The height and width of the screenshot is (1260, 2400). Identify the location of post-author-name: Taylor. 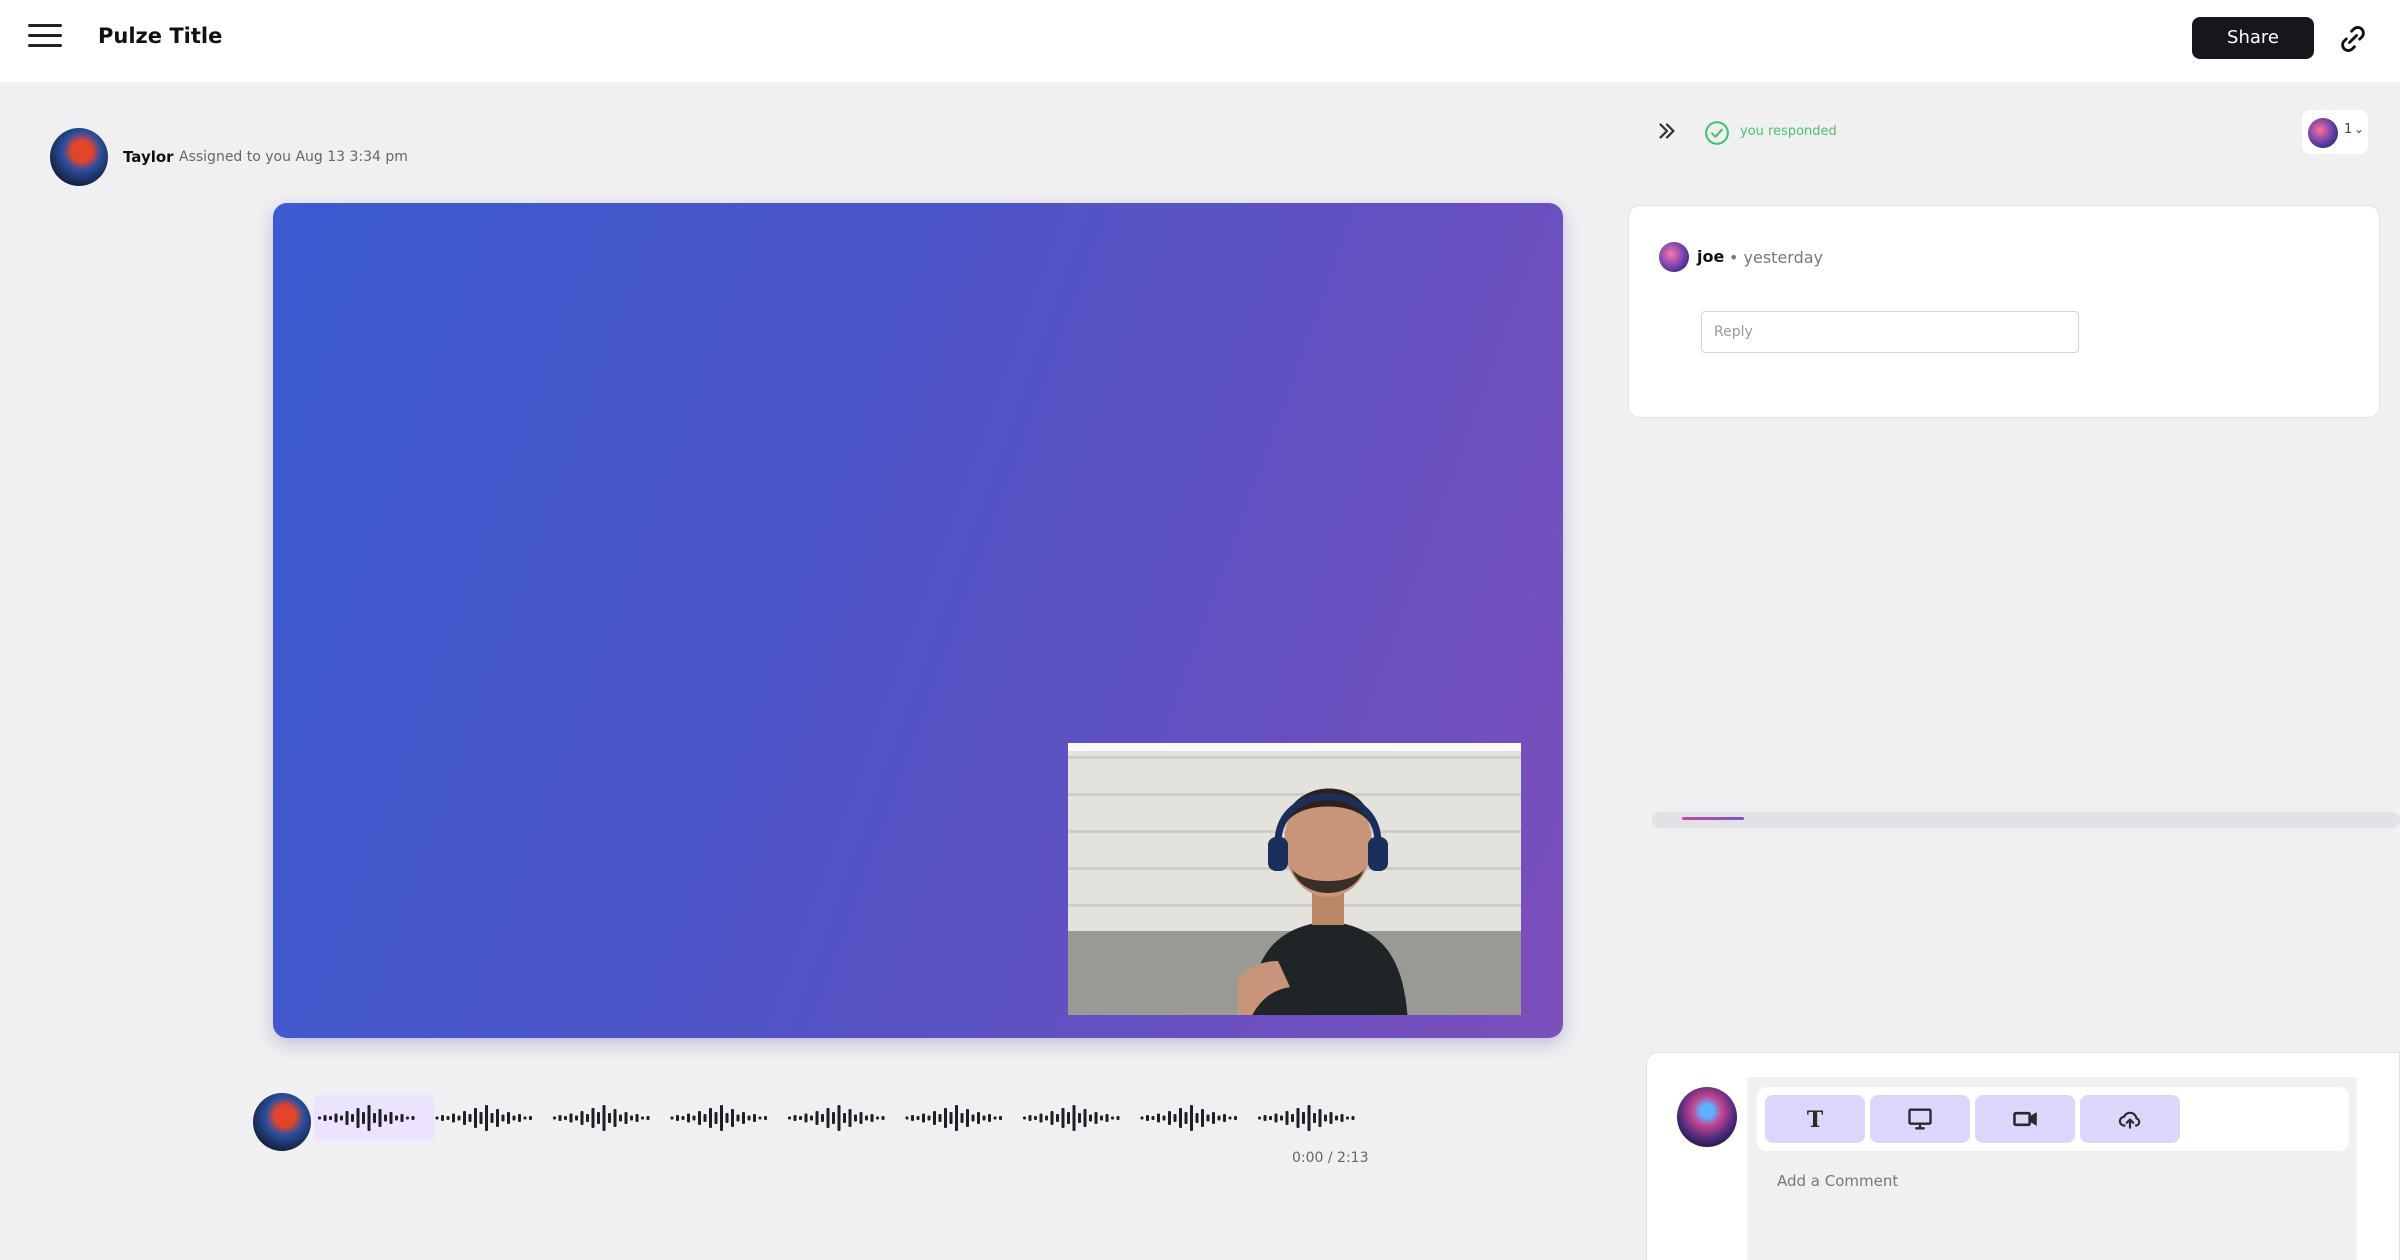
(148, 157).